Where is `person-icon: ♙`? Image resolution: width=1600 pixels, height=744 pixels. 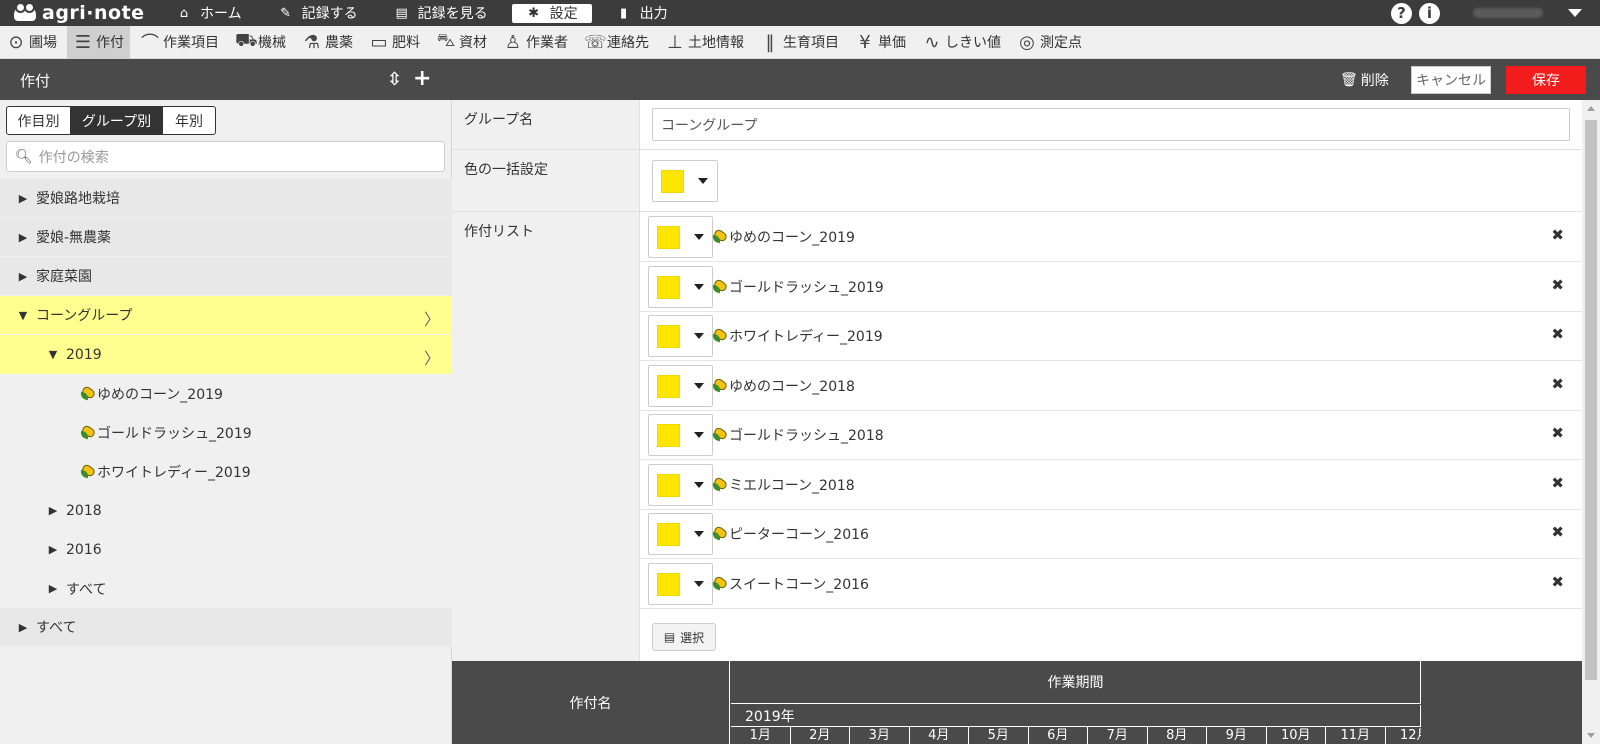
person-icon: ♙ is located at coordinates (513, 42).